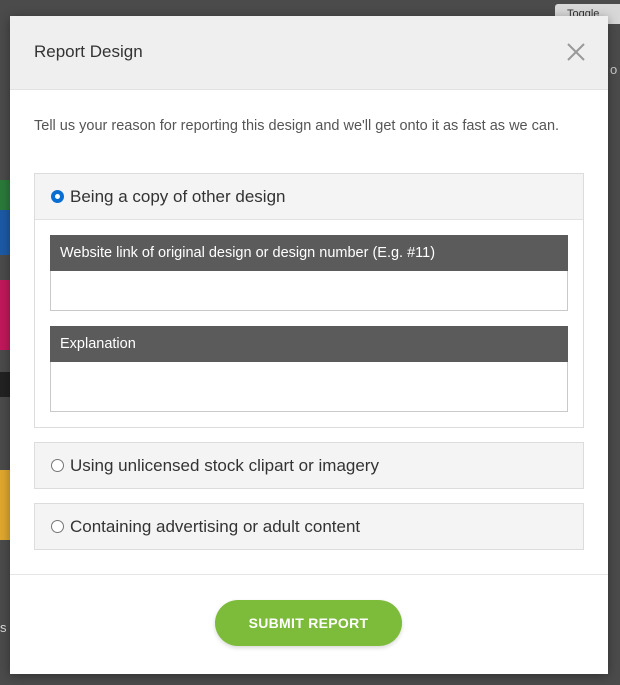 This screenshot has height=685, width=620. I want to click on explanation-field: Explanation, so click(309, 369).